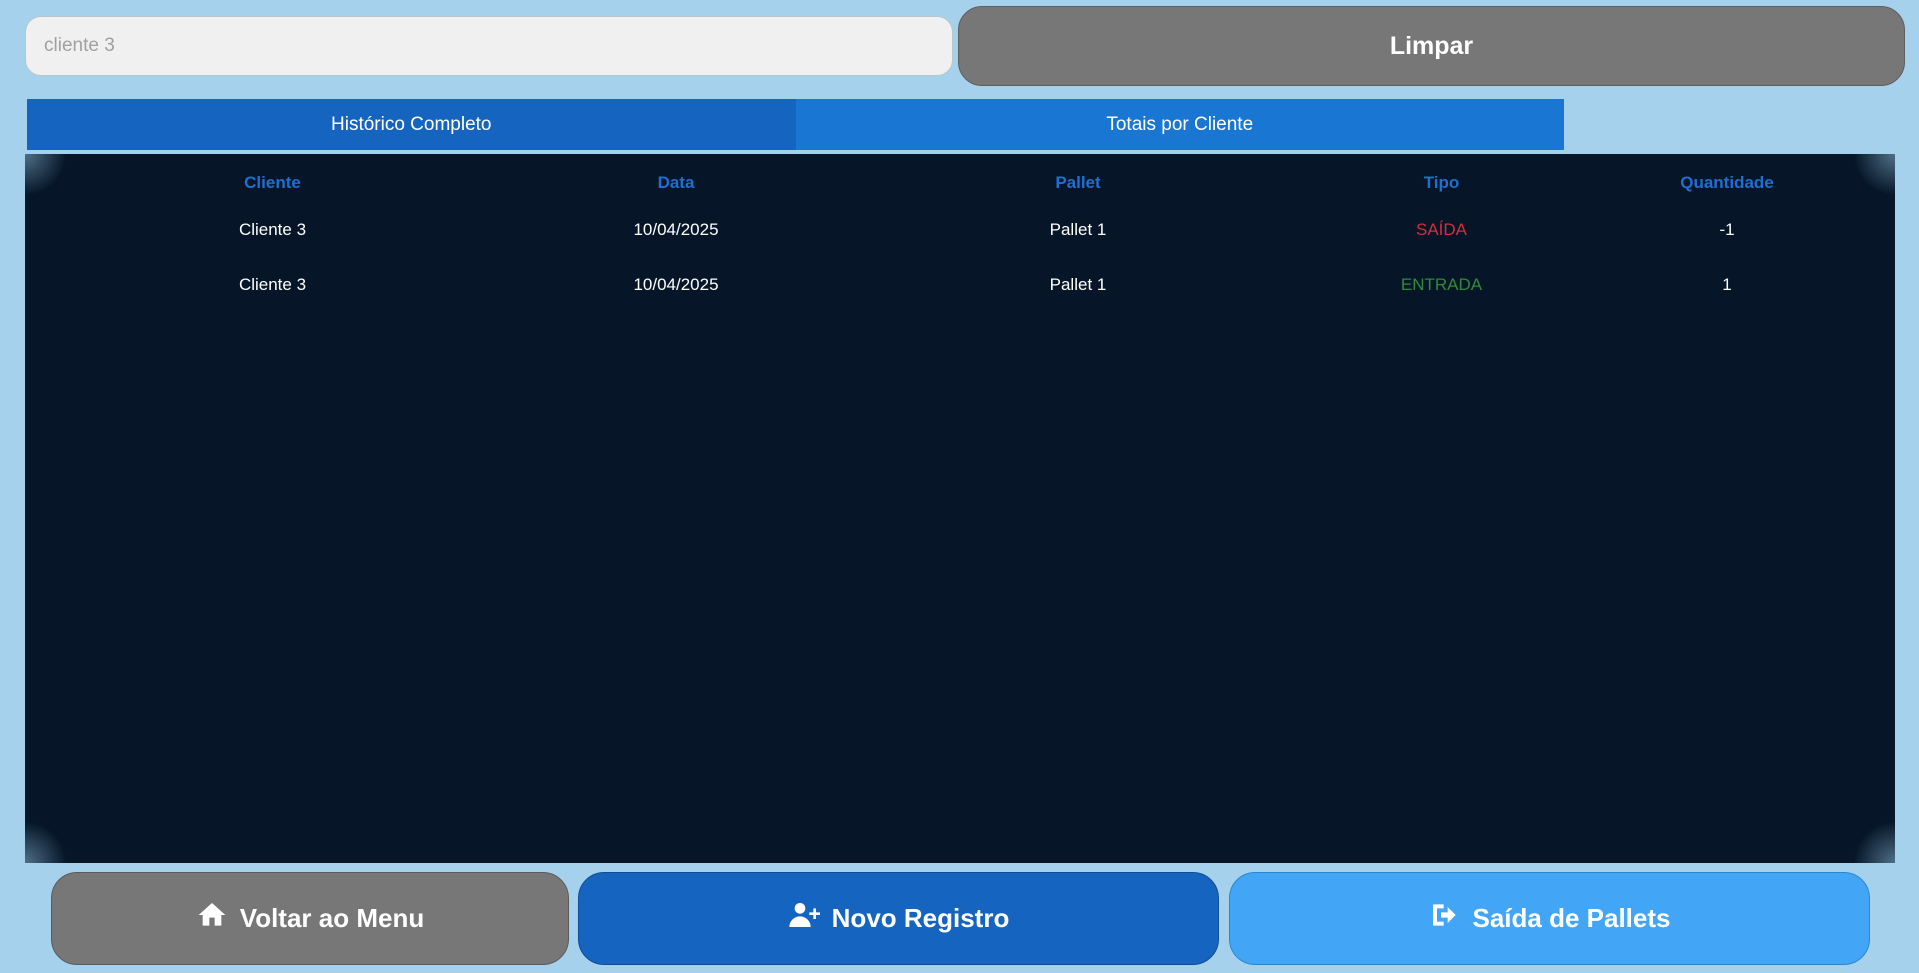 The width and height of the screenshot is (1919, 973). I want to click on sign-out-icon, so click(1445, 918).